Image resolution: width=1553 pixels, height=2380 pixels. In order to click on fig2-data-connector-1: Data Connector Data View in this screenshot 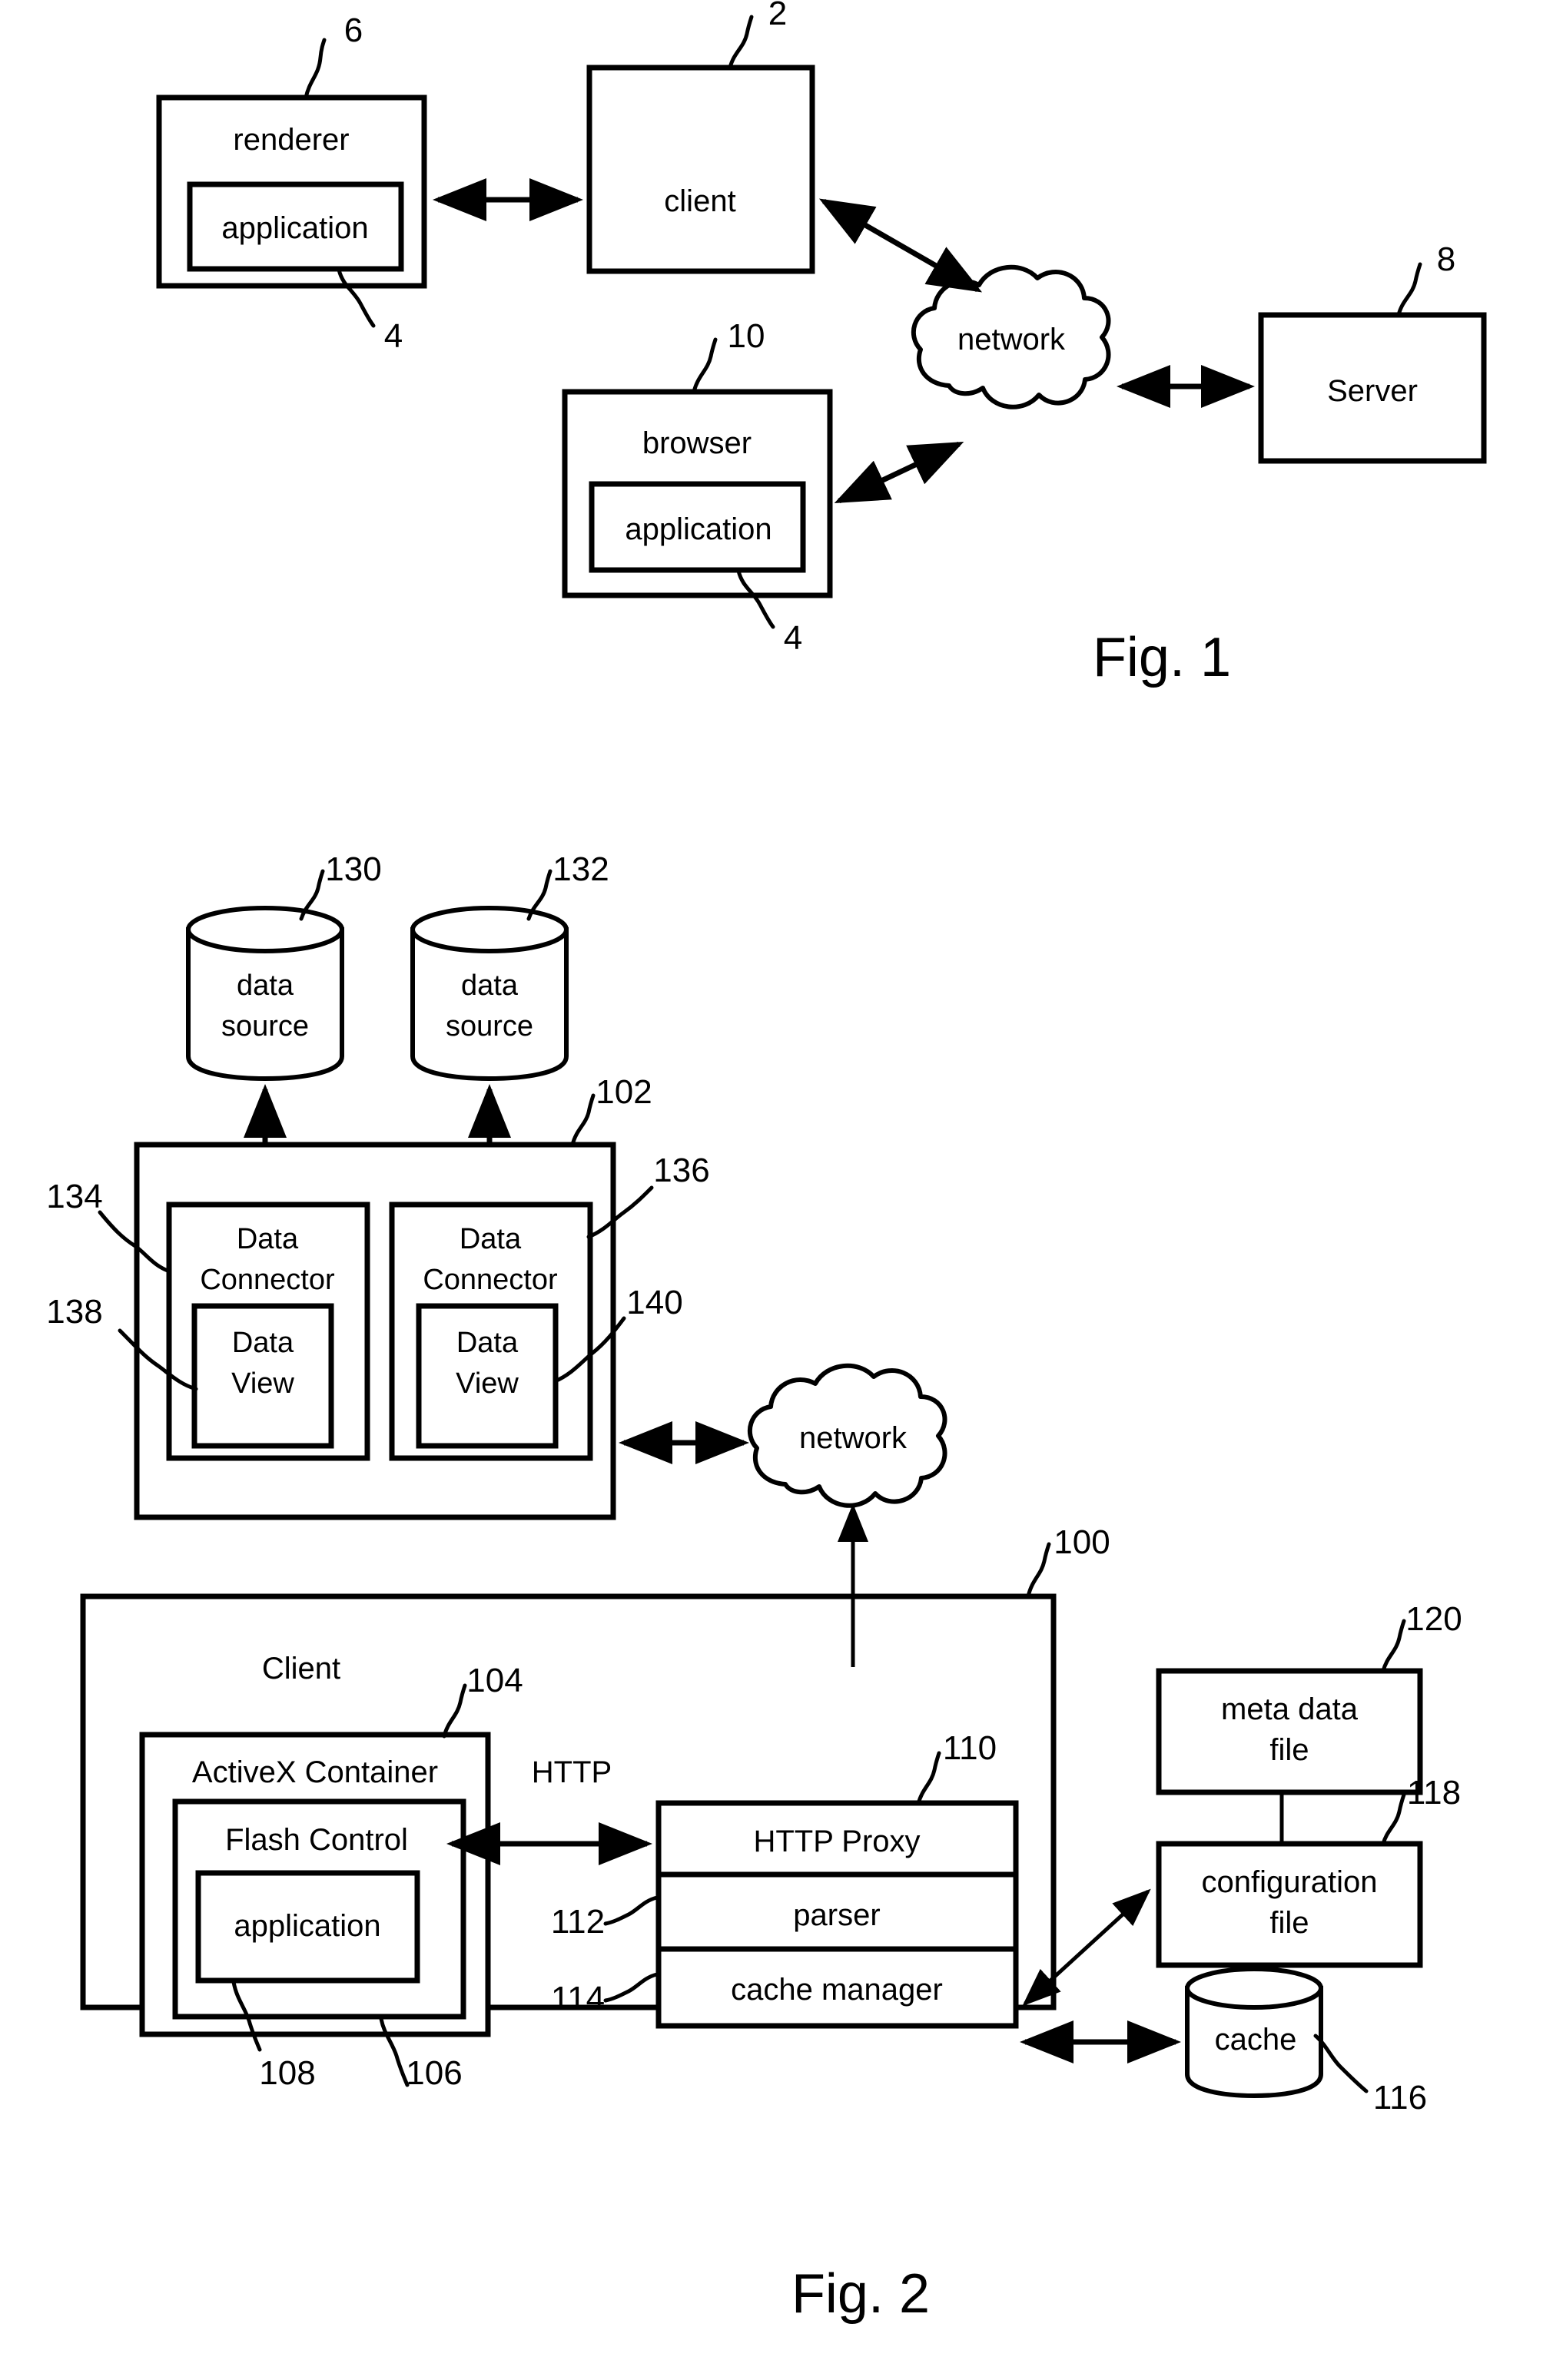, I will do `click(268, 1331)`.